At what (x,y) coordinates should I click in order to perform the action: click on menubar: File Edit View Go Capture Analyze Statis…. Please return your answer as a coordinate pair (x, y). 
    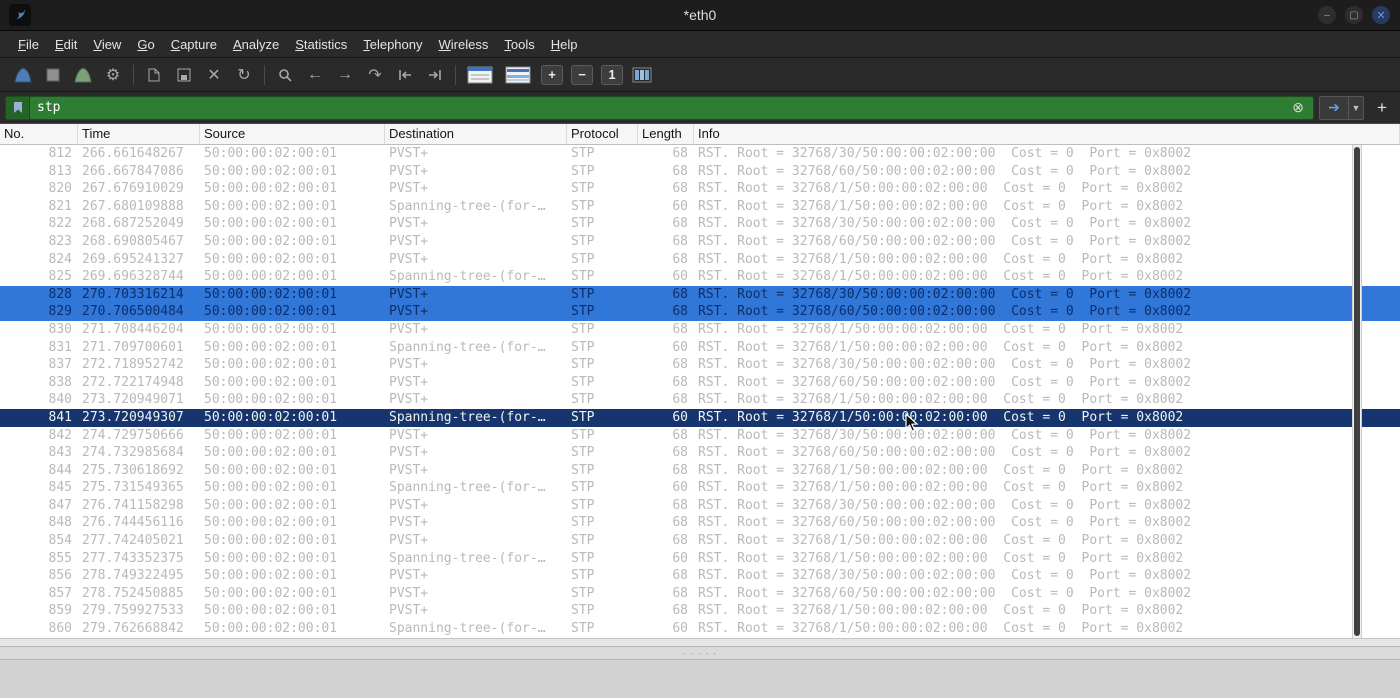
    Looking at the image, I should click on (700, 43).